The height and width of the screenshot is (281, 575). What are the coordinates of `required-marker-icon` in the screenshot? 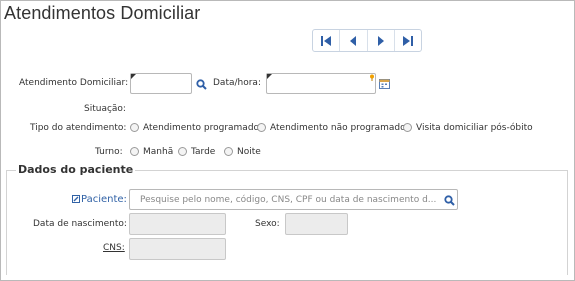 It's located at (372, 77).